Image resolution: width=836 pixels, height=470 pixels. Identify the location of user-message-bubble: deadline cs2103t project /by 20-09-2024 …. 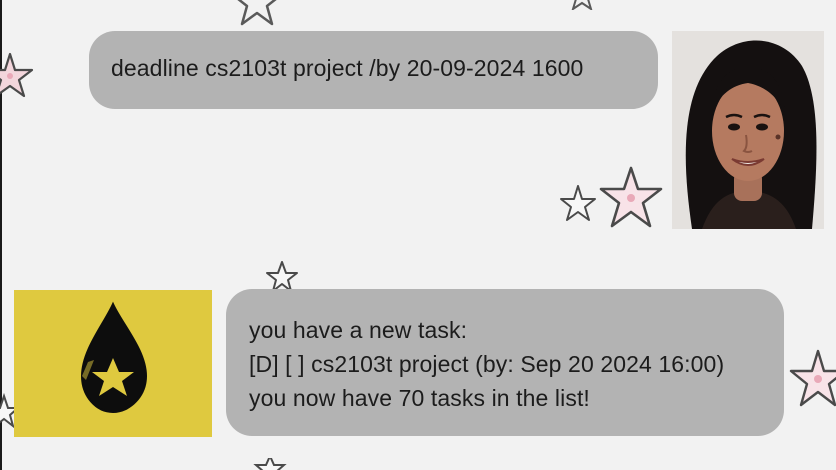
(373, 70).